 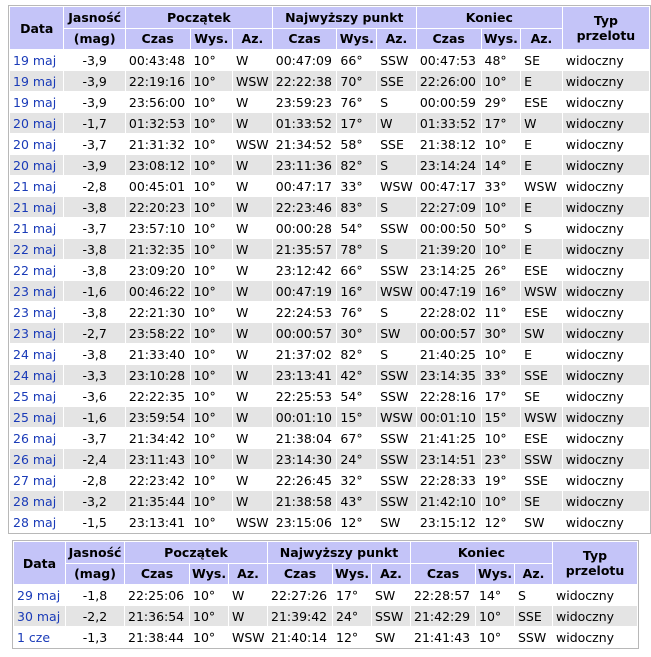 What do you see at coordinates (157, 228) in the screenshot?
I see `cell-start-time: 23:57:10` at bounding box center [157, 228].